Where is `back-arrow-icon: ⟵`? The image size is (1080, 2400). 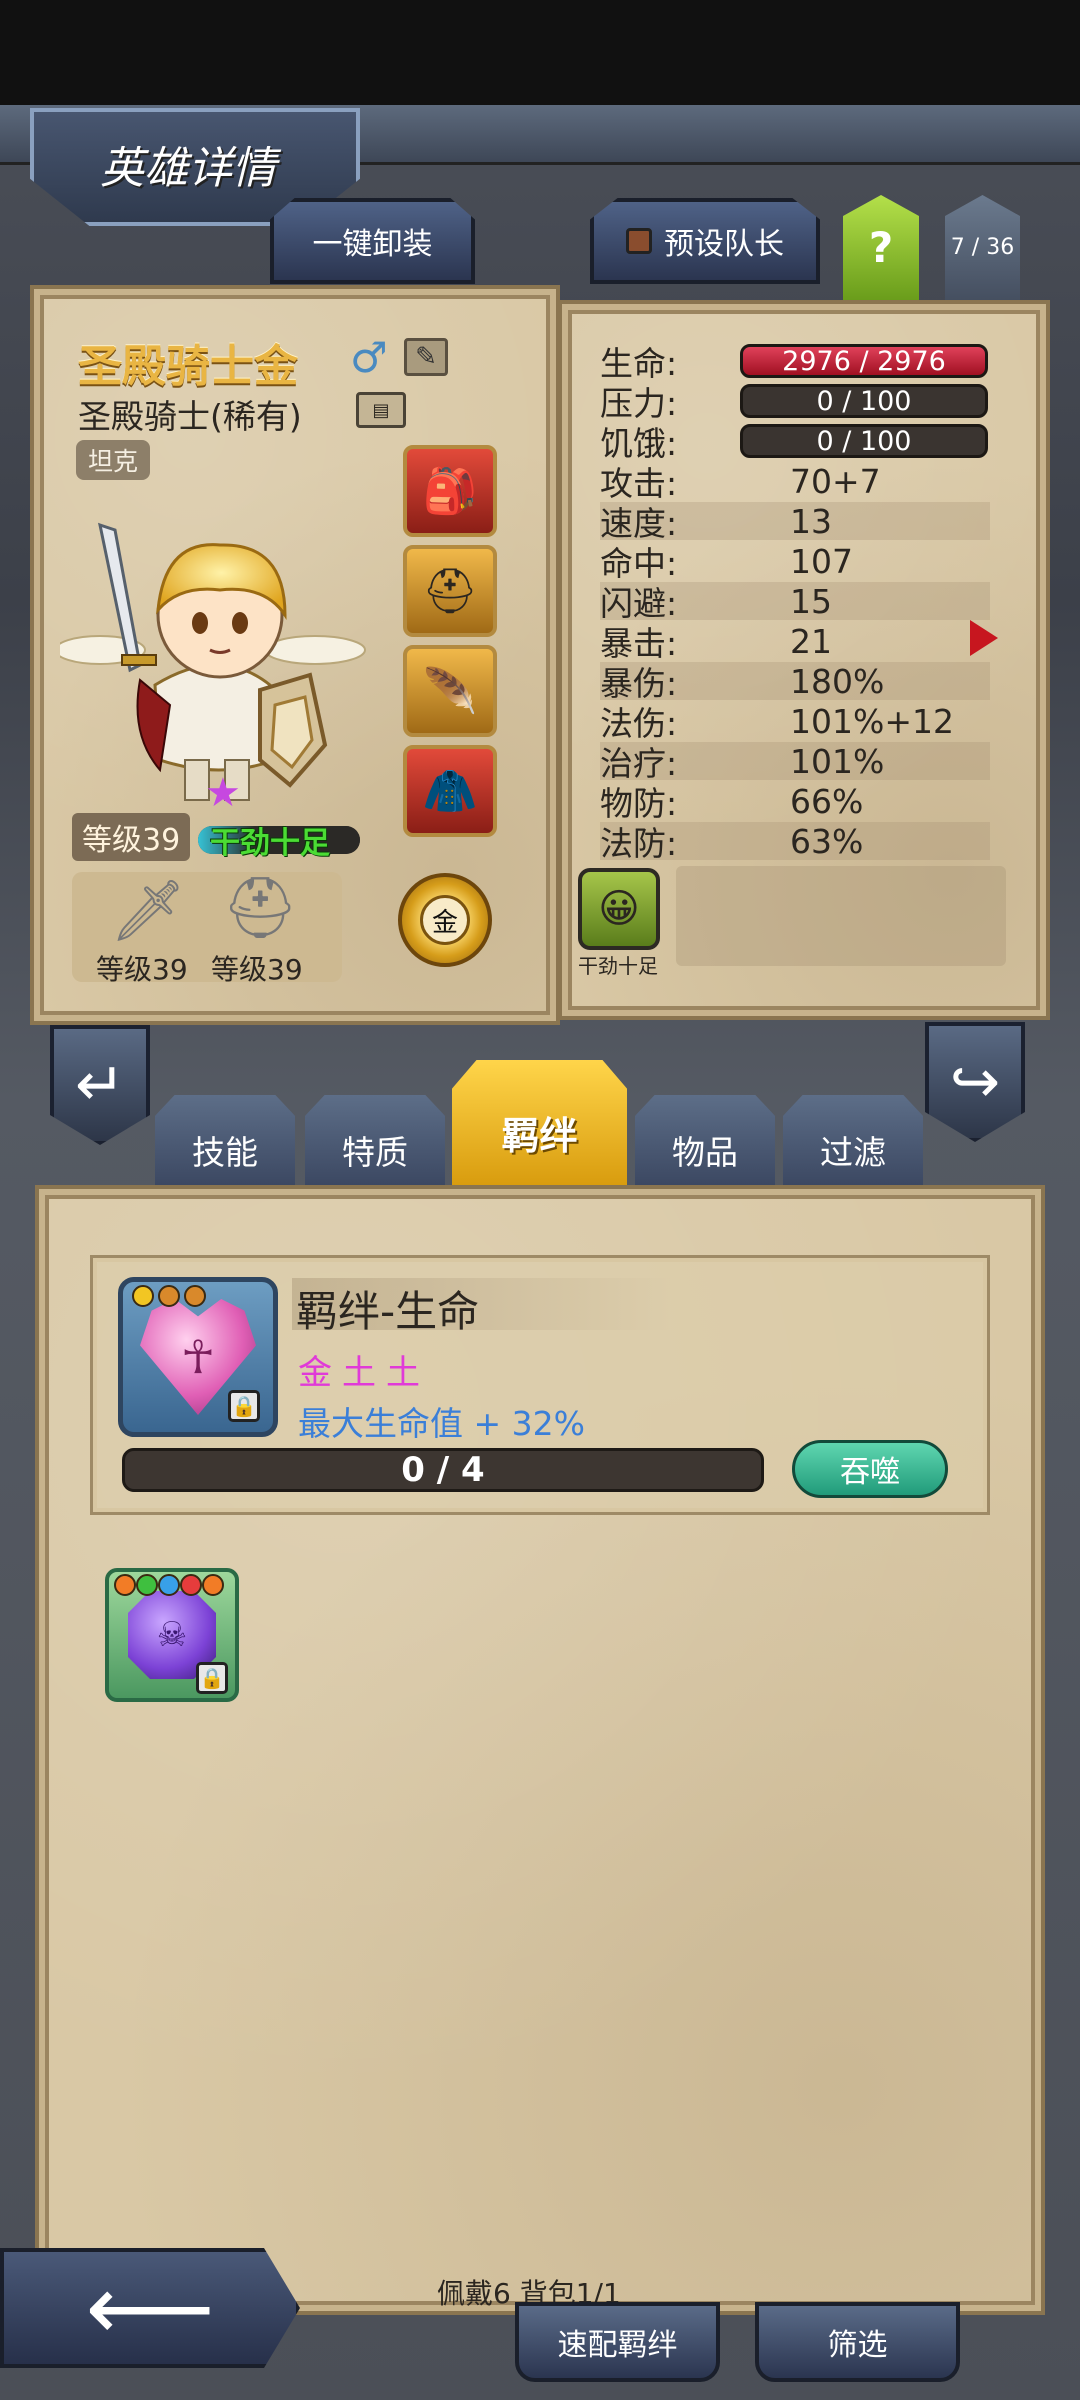
back-arrow-icon: ⟵ is located at coordinates (150, 2308).